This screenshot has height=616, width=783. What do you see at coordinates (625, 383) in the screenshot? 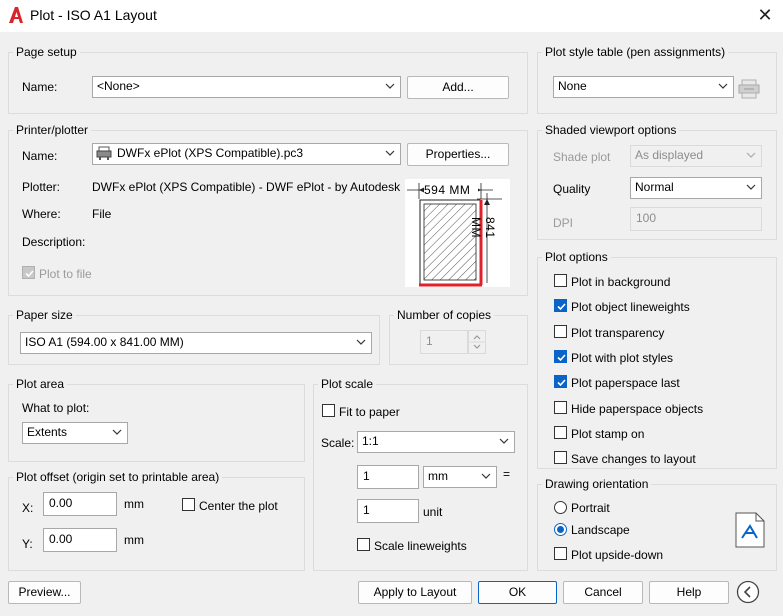
I see `plot-option-label: Plot paperspace last` at bounding box center [625, 383].